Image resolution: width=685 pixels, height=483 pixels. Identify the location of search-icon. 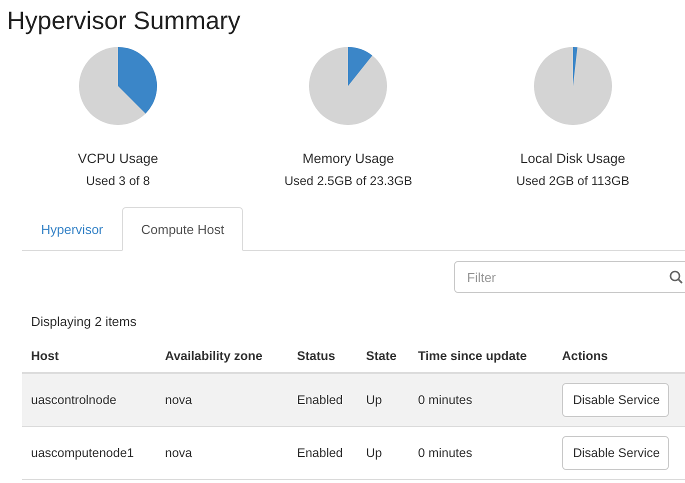
(676, 277).